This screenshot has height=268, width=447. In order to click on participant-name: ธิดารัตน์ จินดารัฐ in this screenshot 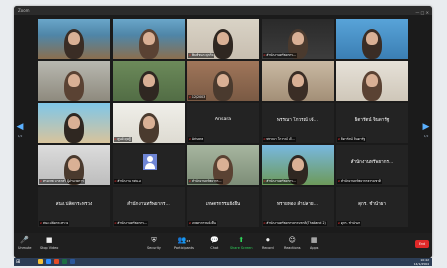, I will do `click(353, 139)`.